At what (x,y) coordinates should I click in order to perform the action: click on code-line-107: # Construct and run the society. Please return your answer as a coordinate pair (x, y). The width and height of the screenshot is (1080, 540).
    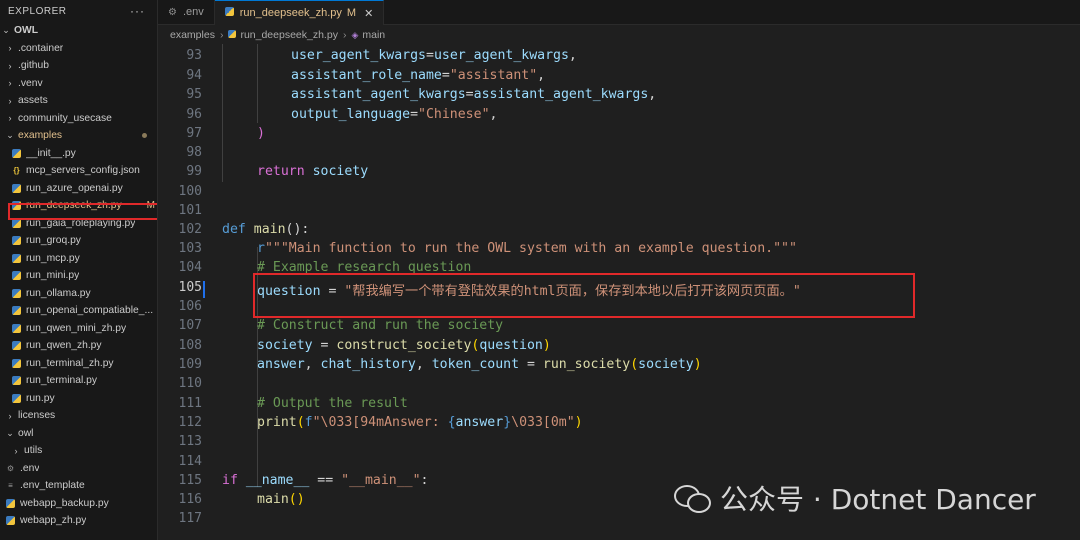
    Looking at the image, I should click on (380, 325).